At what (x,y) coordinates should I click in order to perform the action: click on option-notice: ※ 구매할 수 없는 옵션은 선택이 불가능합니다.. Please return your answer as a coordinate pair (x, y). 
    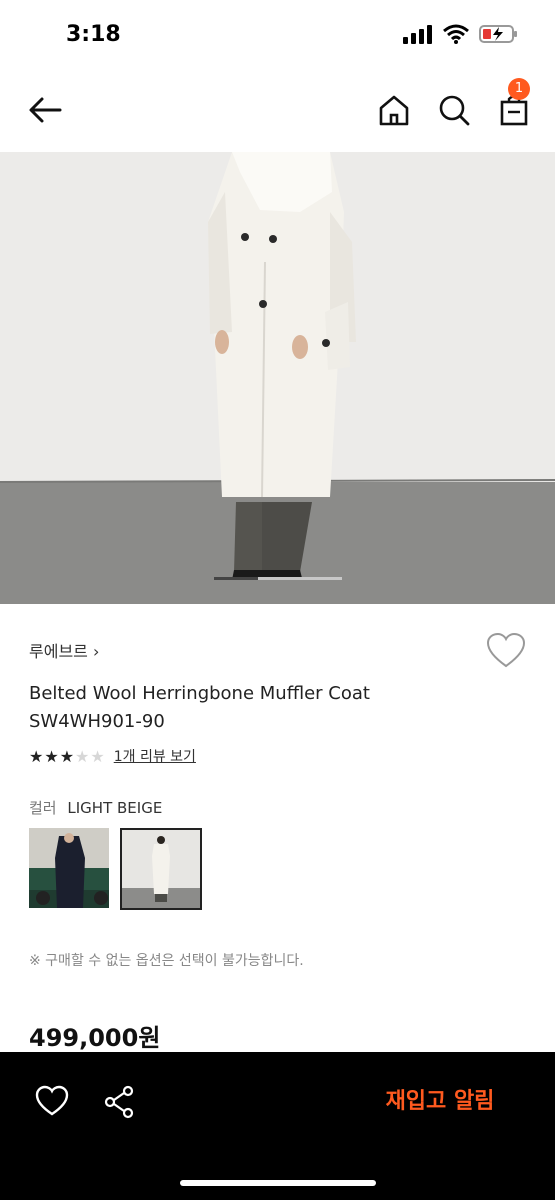
    Looking at the image, I should click on (166, 961).